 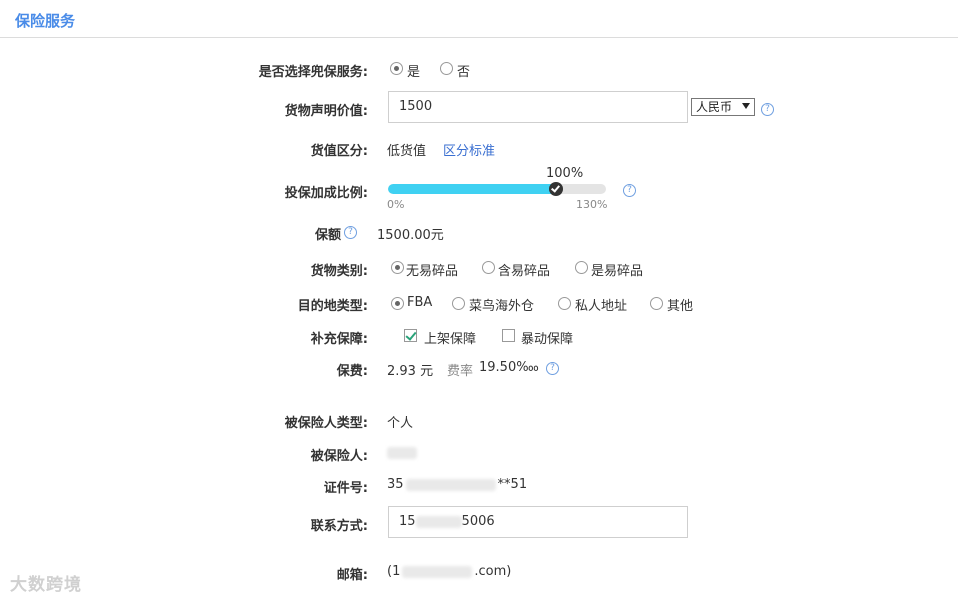 I want to click on cargo-type-label: 货物类别:, so click(x=339, y=271).